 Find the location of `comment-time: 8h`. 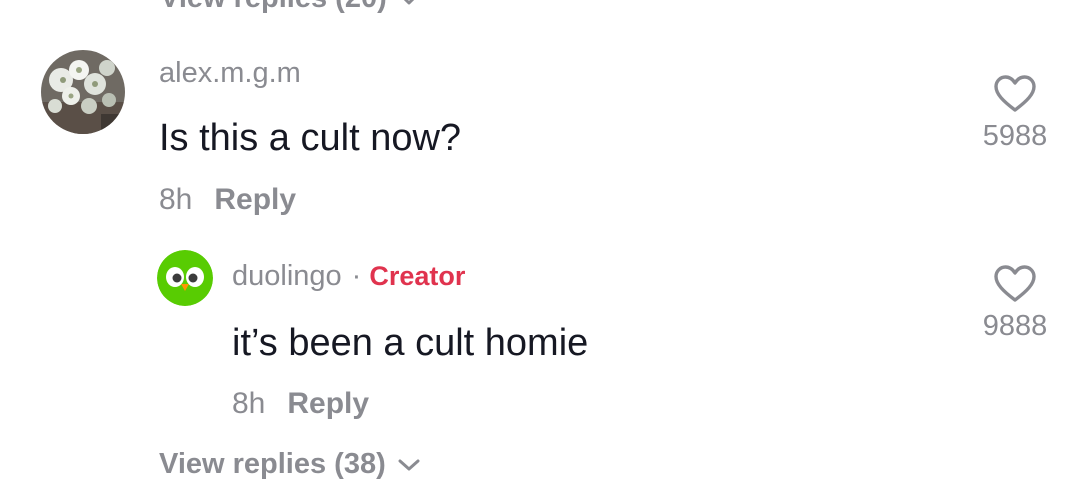

comment-time: 8h is located at coordinates (176, 199).